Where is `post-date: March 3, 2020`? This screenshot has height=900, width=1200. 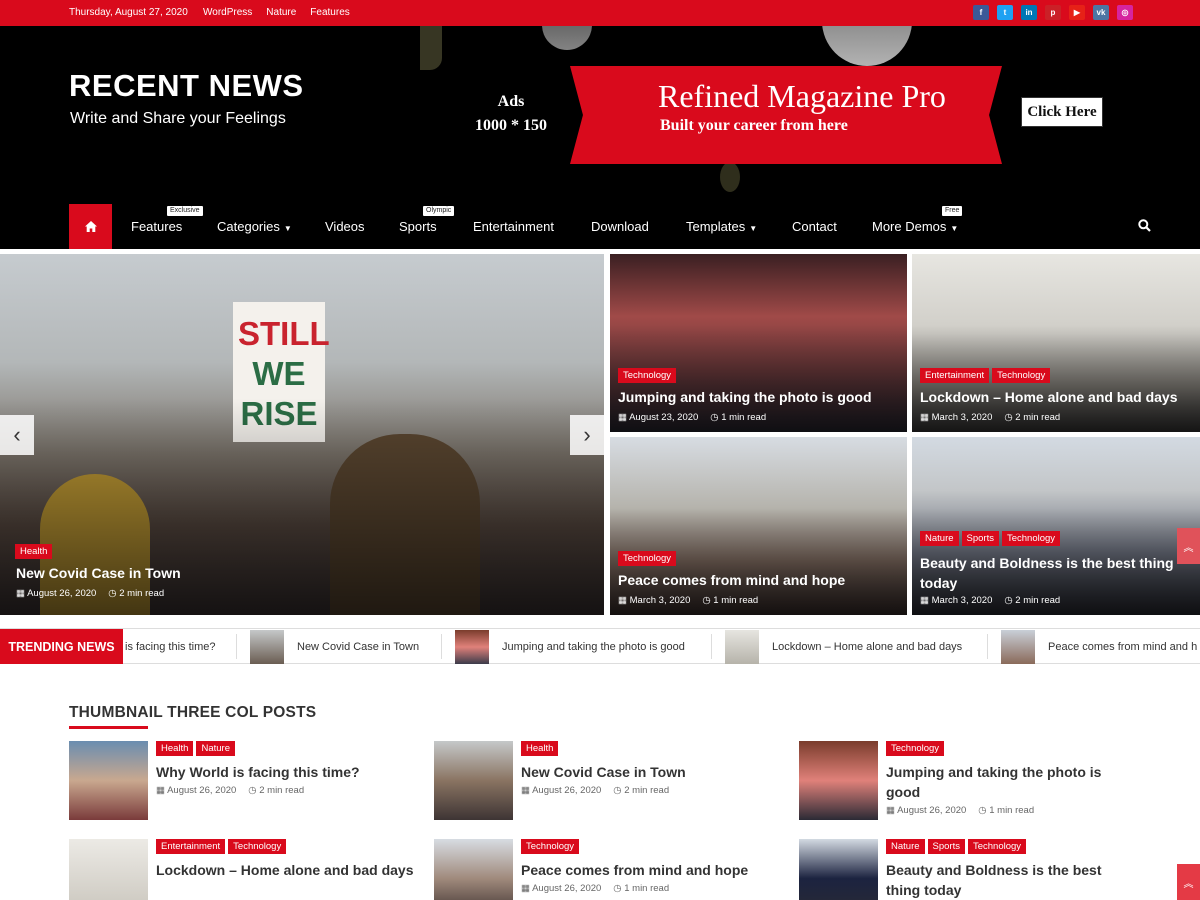 post-date: March 3, 2020 is located at coordinates (660, 600).